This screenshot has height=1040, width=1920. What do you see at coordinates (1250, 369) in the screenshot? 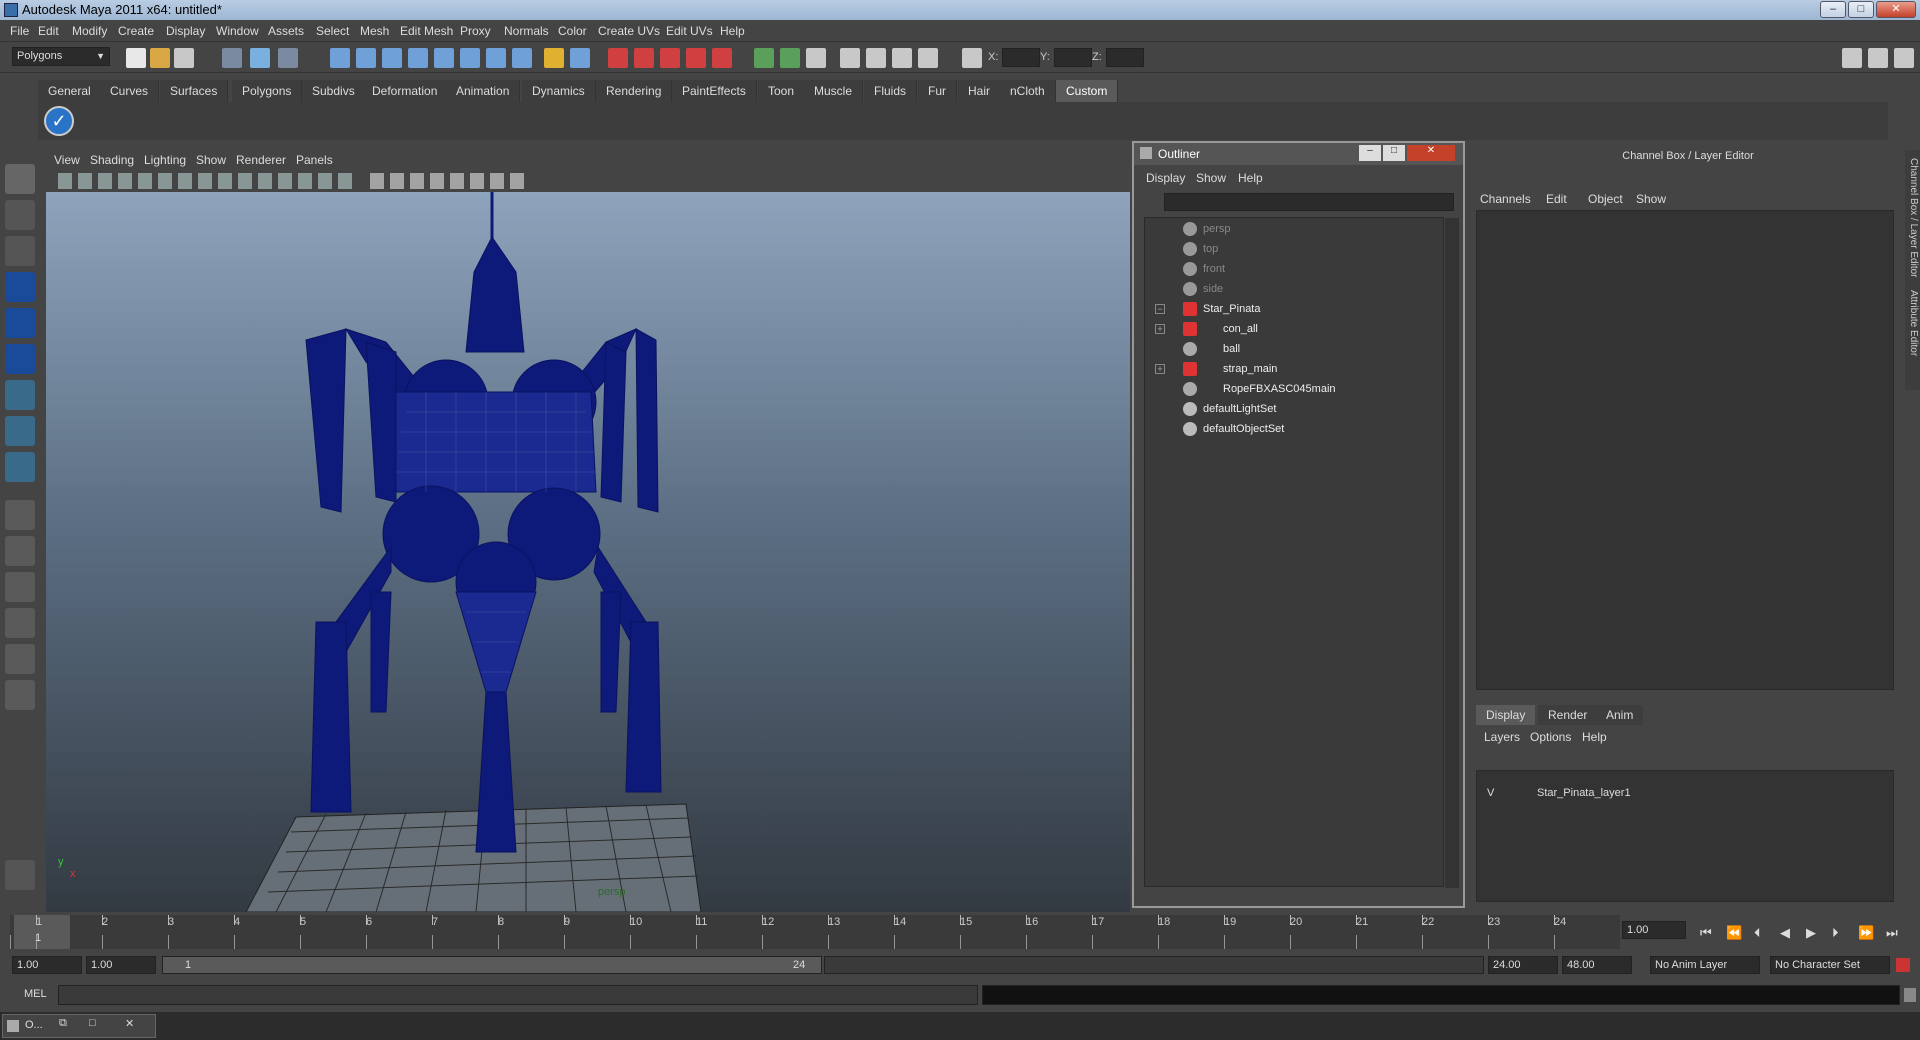
I see `list-item-strap-main: strap_main` at bounding box center [1250, 369].